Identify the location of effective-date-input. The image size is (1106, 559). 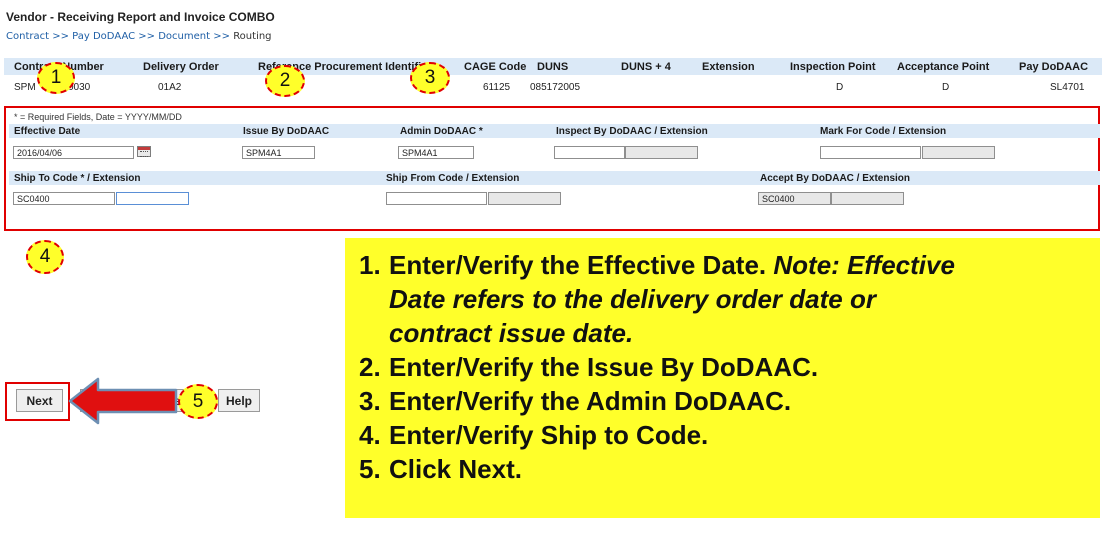
(73, 152).